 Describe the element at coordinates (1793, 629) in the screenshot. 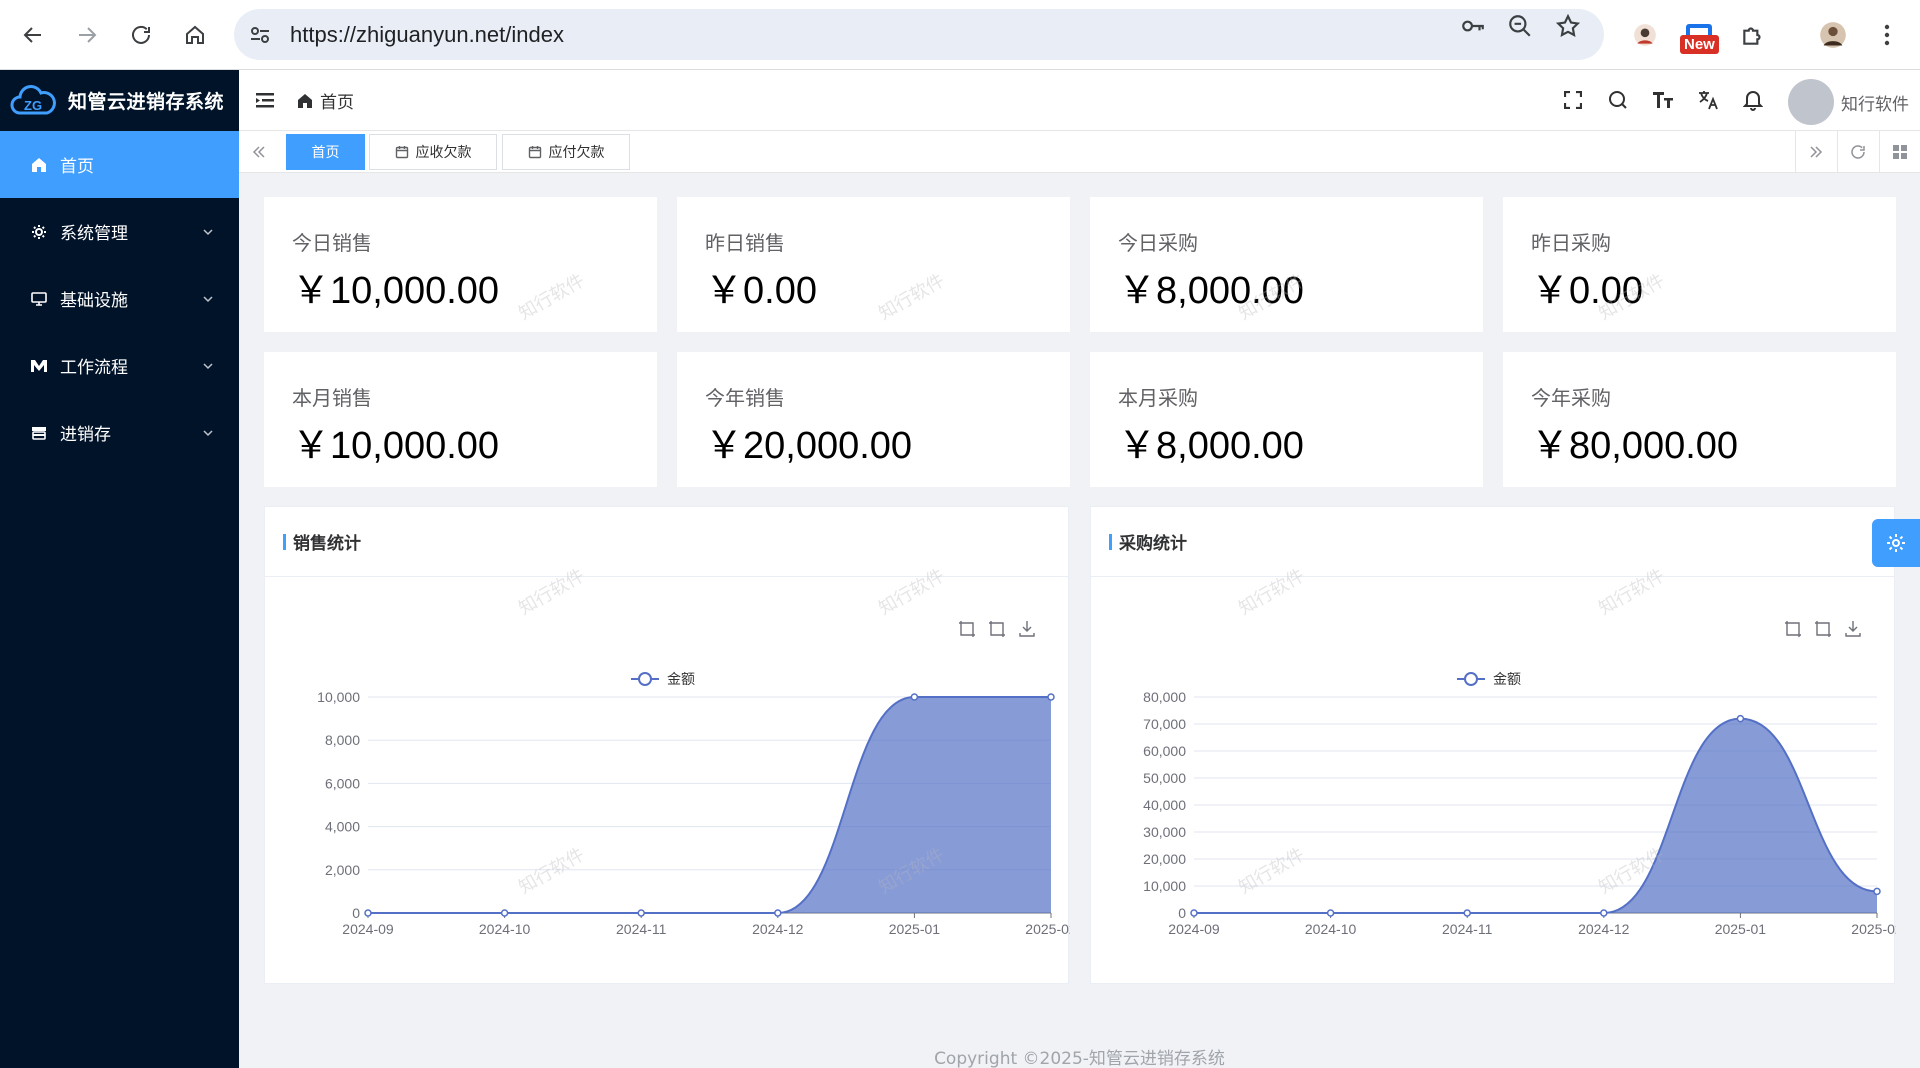

I see `zoom-icon-path` at that location.